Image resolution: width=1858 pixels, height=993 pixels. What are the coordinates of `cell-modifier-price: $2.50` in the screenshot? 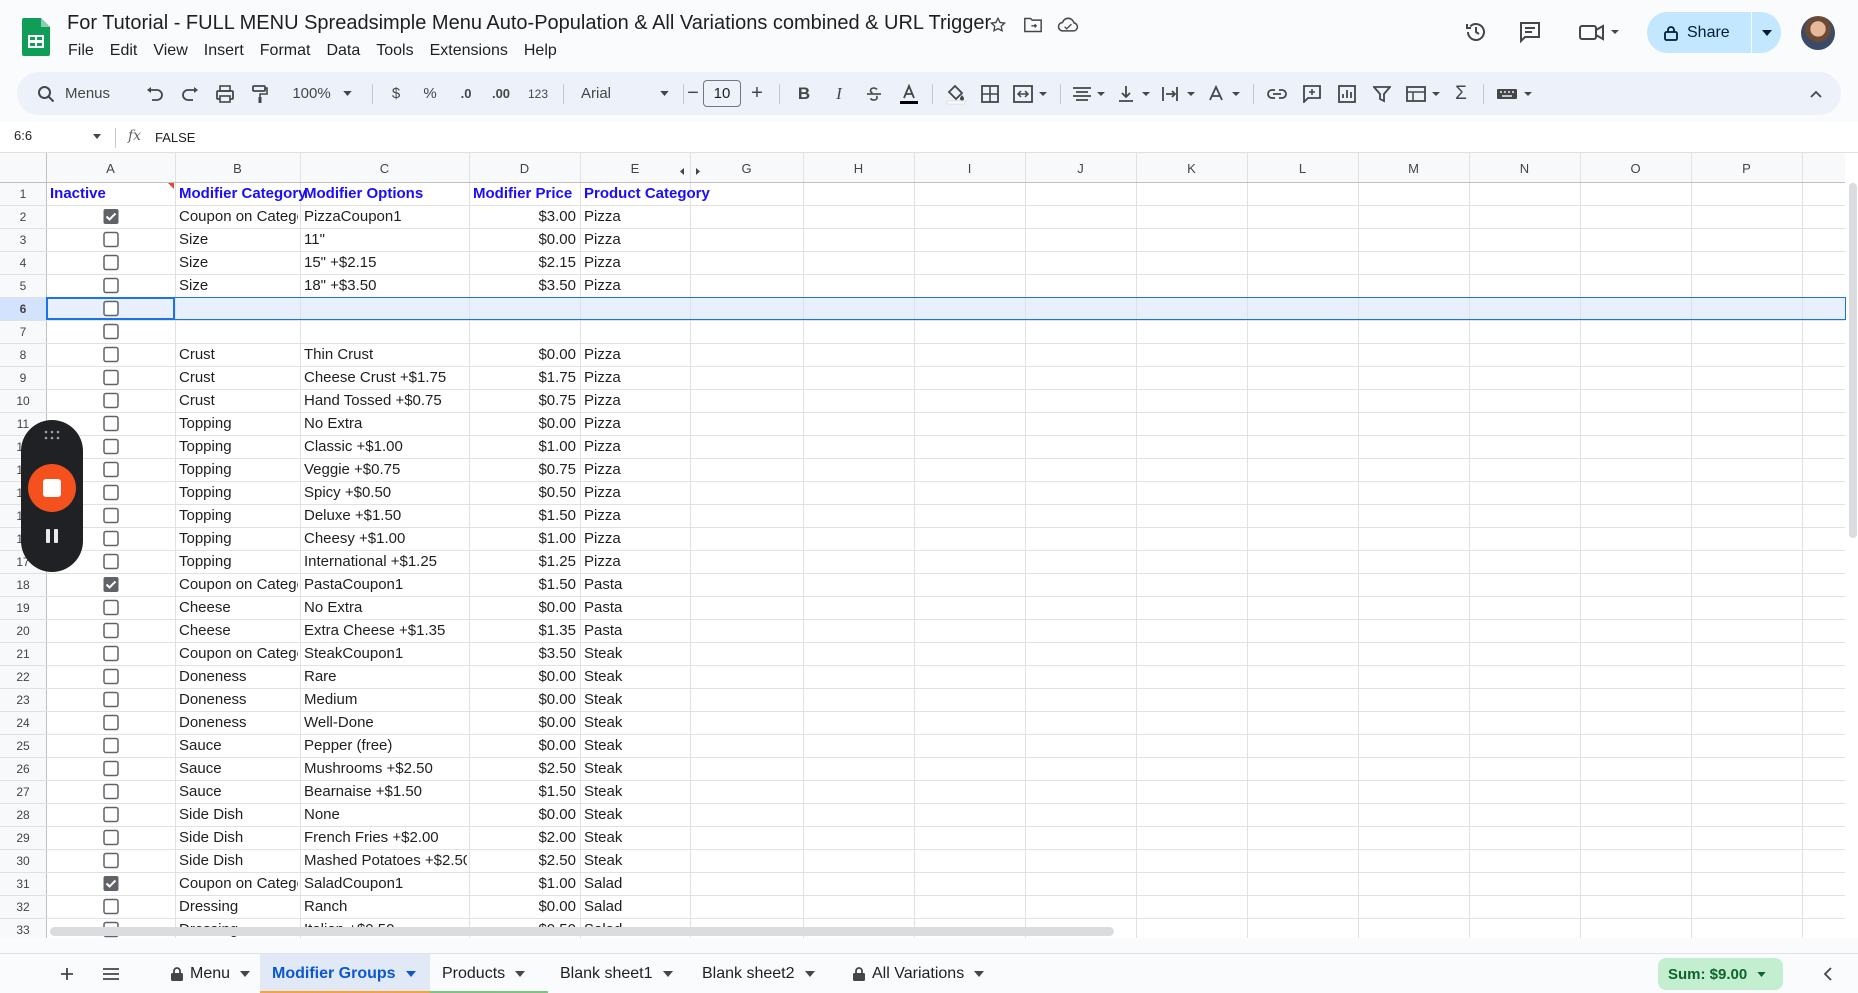 It's located at (557, 768).